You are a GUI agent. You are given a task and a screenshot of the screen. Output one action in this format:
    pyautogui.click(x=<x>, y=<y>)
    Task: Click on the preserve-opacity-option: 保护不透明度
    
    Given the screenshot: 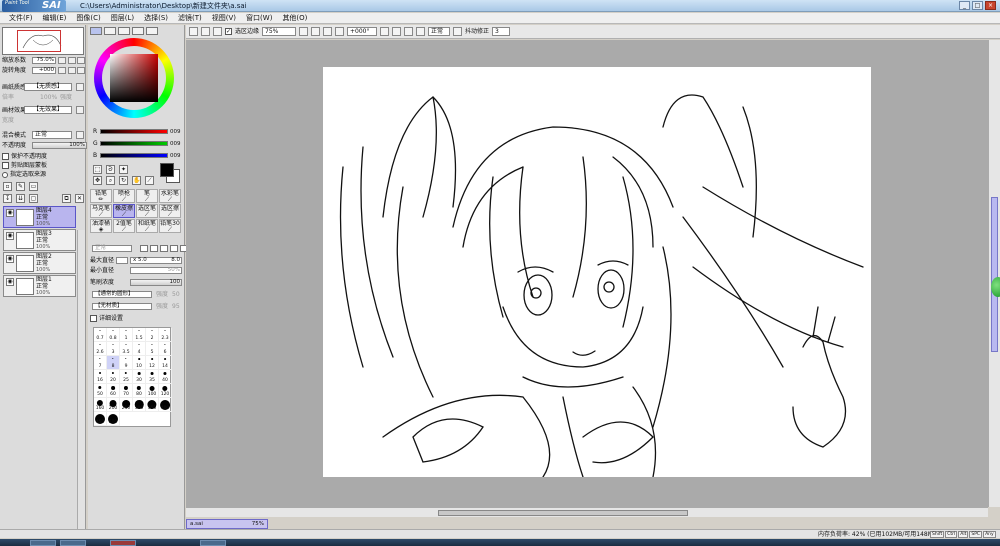 What is the action you would take?
    pyautogui.click(x=24, y=156)
    